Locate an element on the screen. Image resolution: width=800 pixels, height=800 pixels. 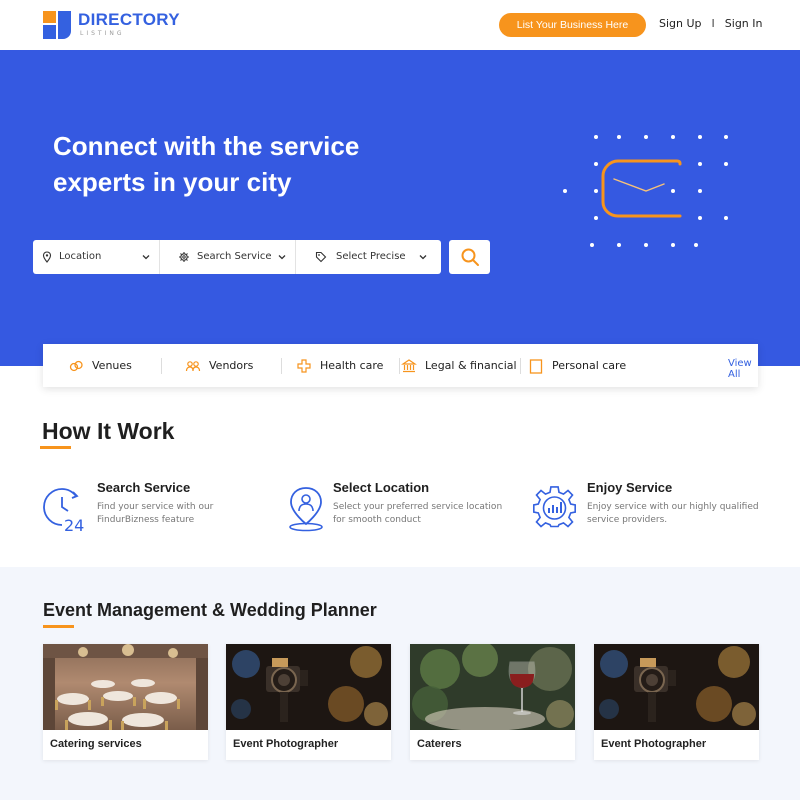
logo: DIRECTORY LISTING is located at coordinates (111, 25).